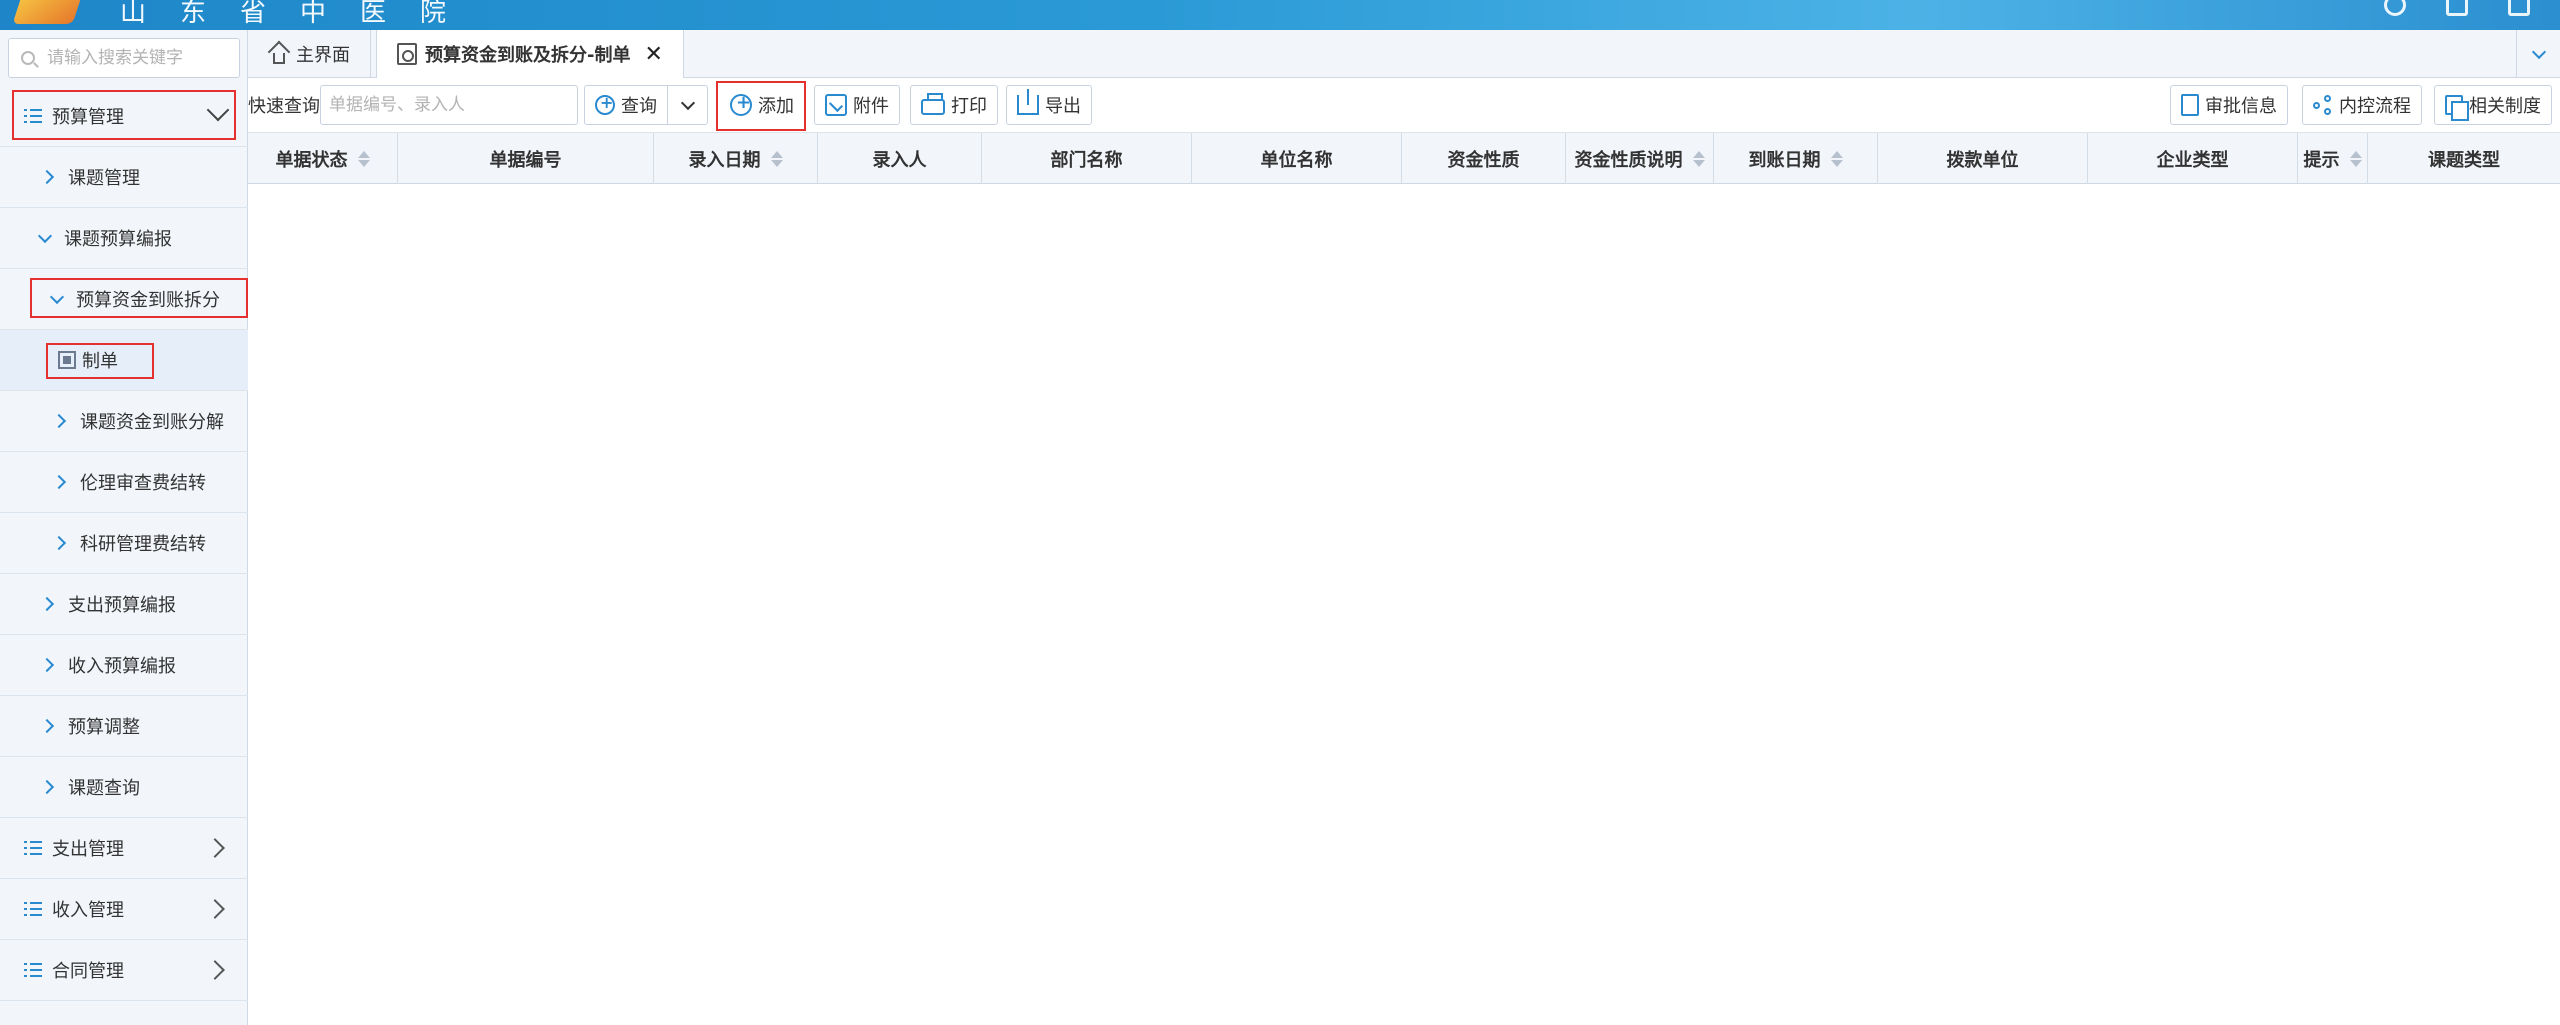 The width and height of the screenshot is (2560, 1025). I want to click on app-banner: 山东省中医院, so click(1280, 15).